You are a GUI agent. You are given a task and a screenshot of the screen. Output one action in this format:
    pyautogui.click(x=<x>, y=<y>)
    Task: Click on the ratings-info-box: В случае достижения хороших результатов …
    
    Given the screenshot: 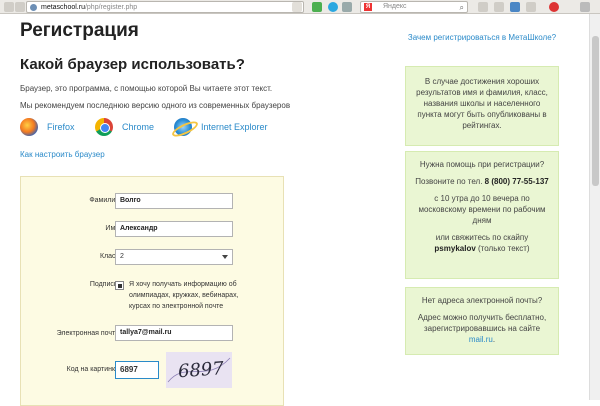 What is the action you would take?
    pyautogui.click(x=482, y=106)
    